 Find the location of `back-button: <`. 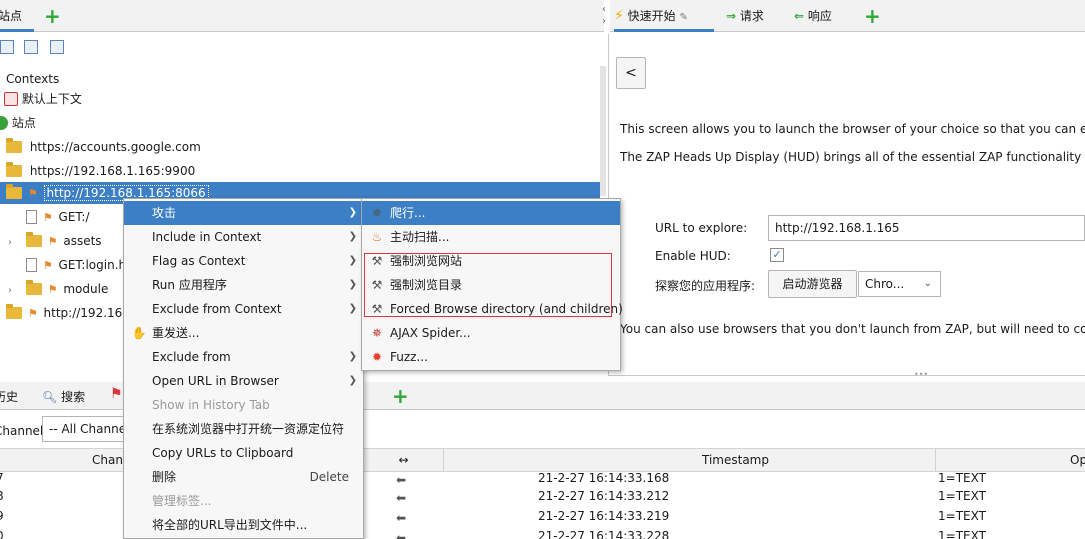

back-button: < is located at coordinates (631, 73).